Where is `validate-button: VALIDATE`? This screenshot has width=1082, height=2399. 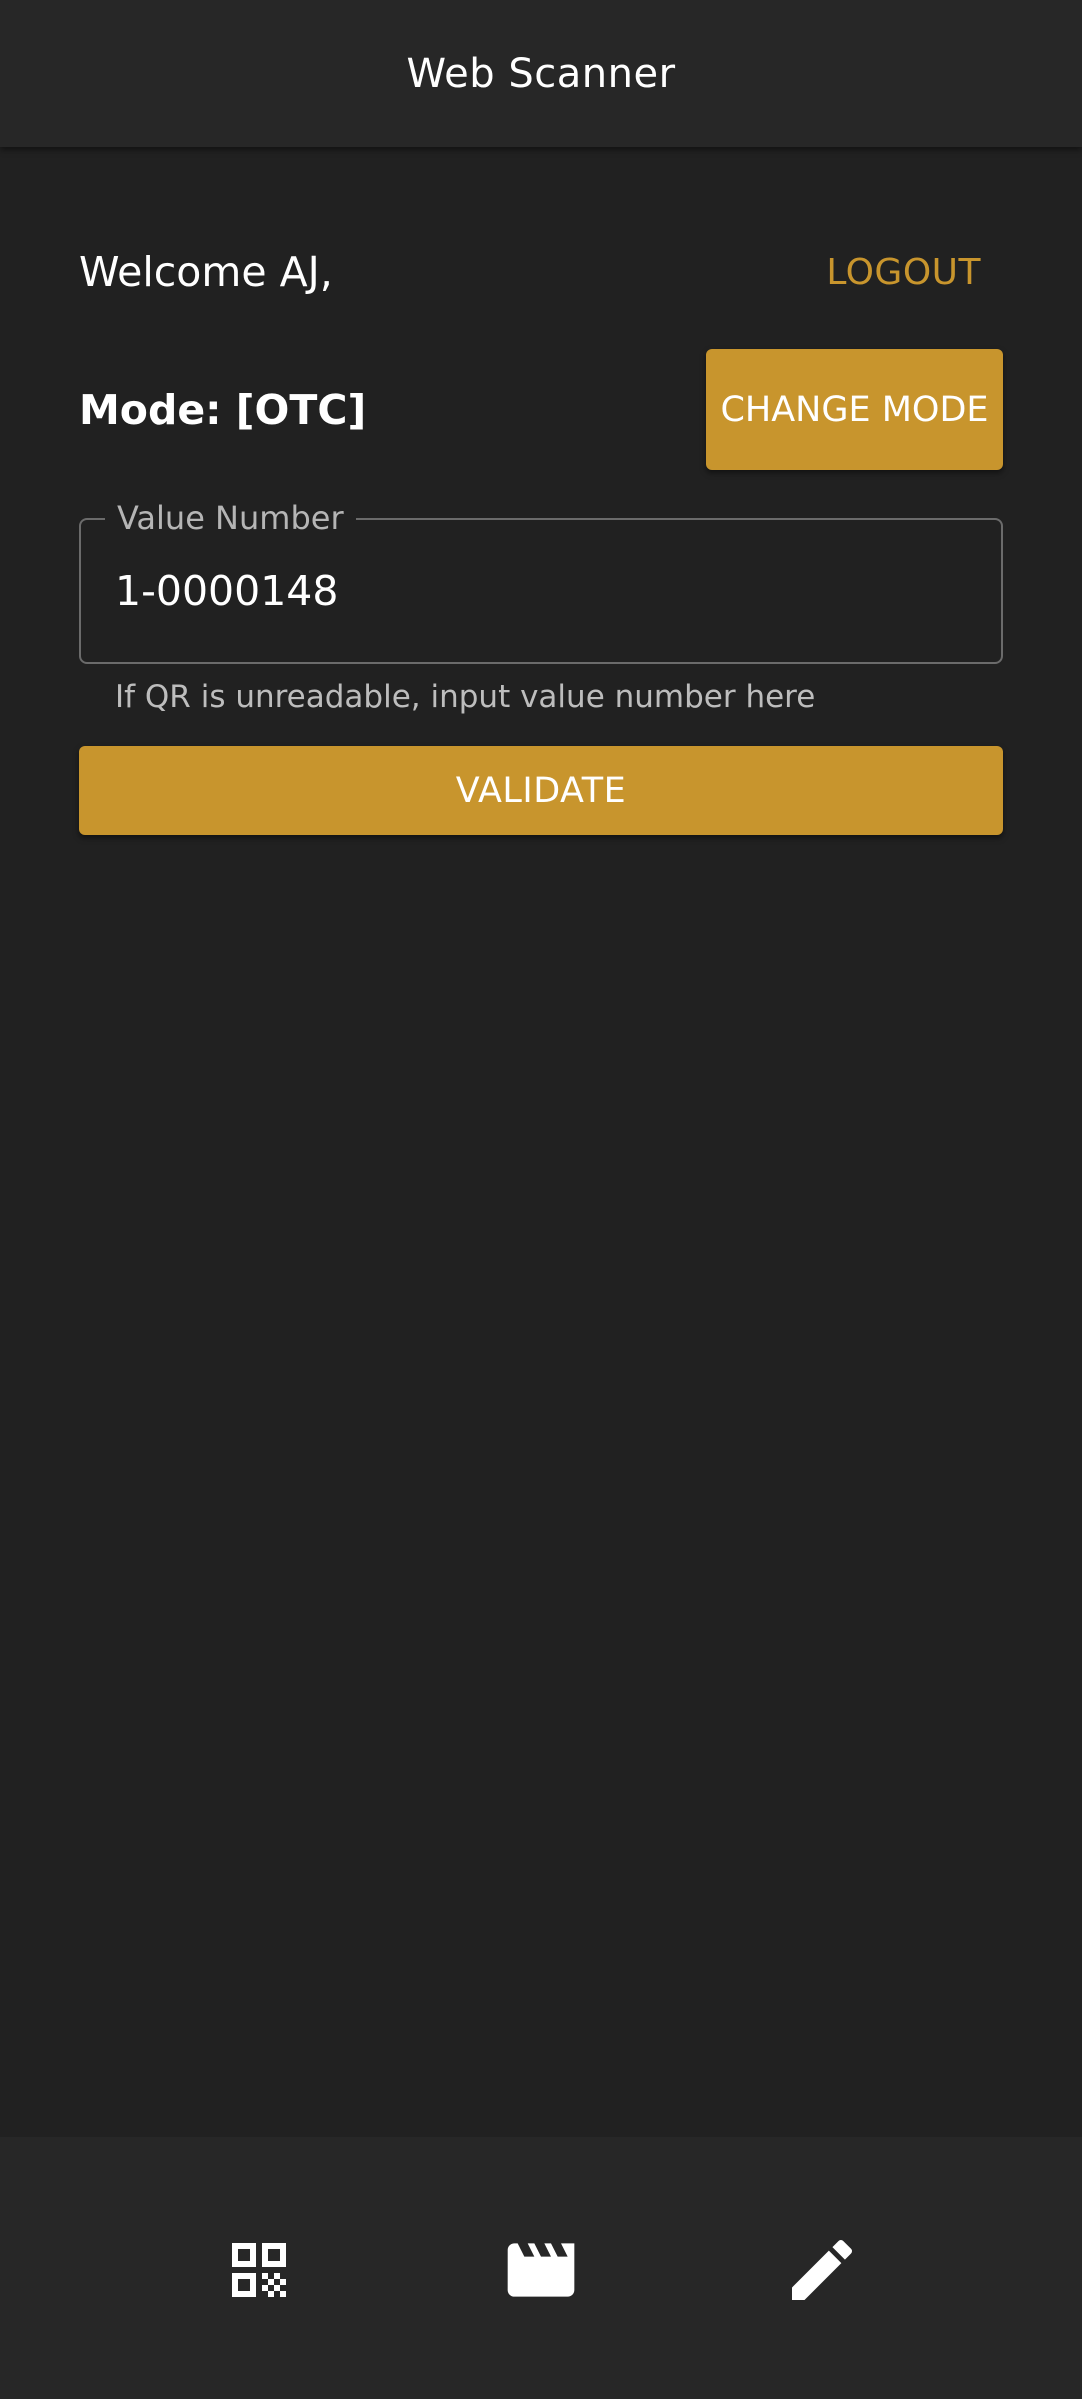
validate-button: VALIDATE is located at coordinates (541, 790).